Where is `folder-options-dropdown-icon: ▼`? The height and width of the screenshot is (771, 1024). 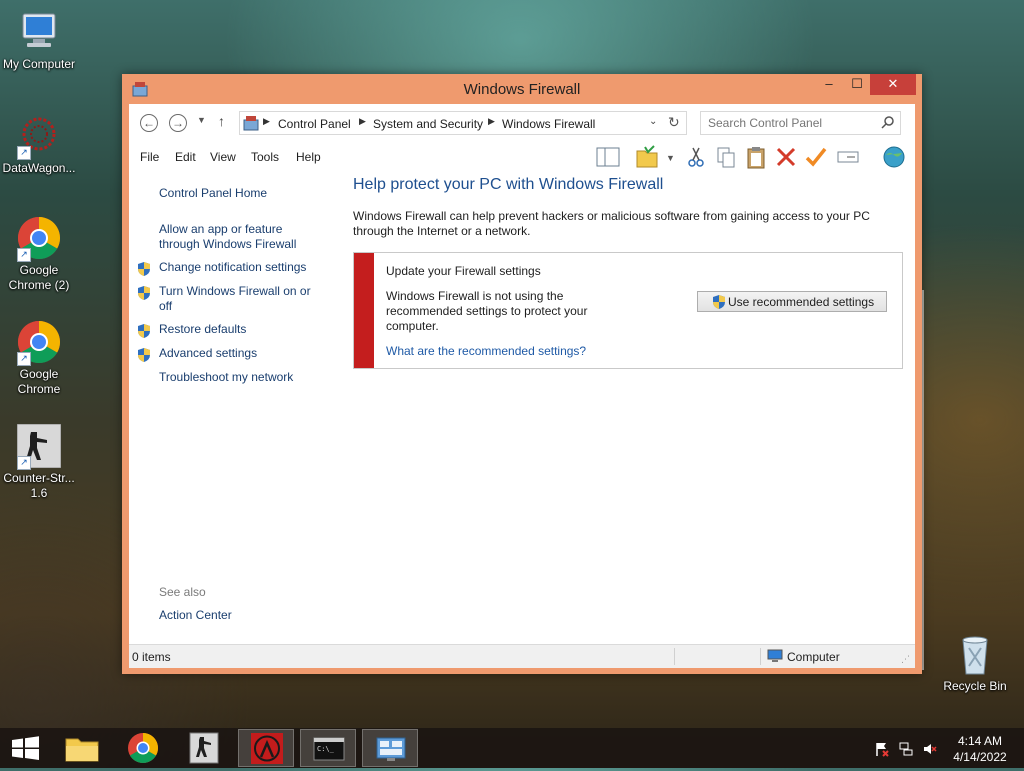
folder-options-dropdown-icon: ▼ is located at coordinates (670, 158).